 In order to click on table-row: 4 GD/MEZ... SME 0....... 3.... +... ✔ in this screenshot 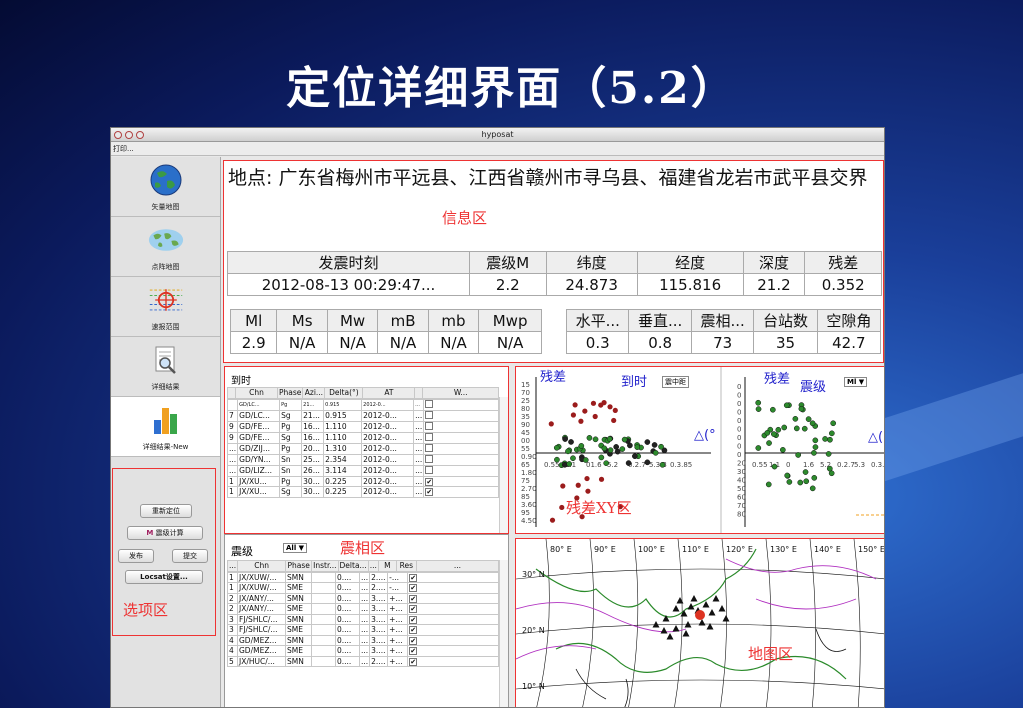, I will do `click(363, 651)`.